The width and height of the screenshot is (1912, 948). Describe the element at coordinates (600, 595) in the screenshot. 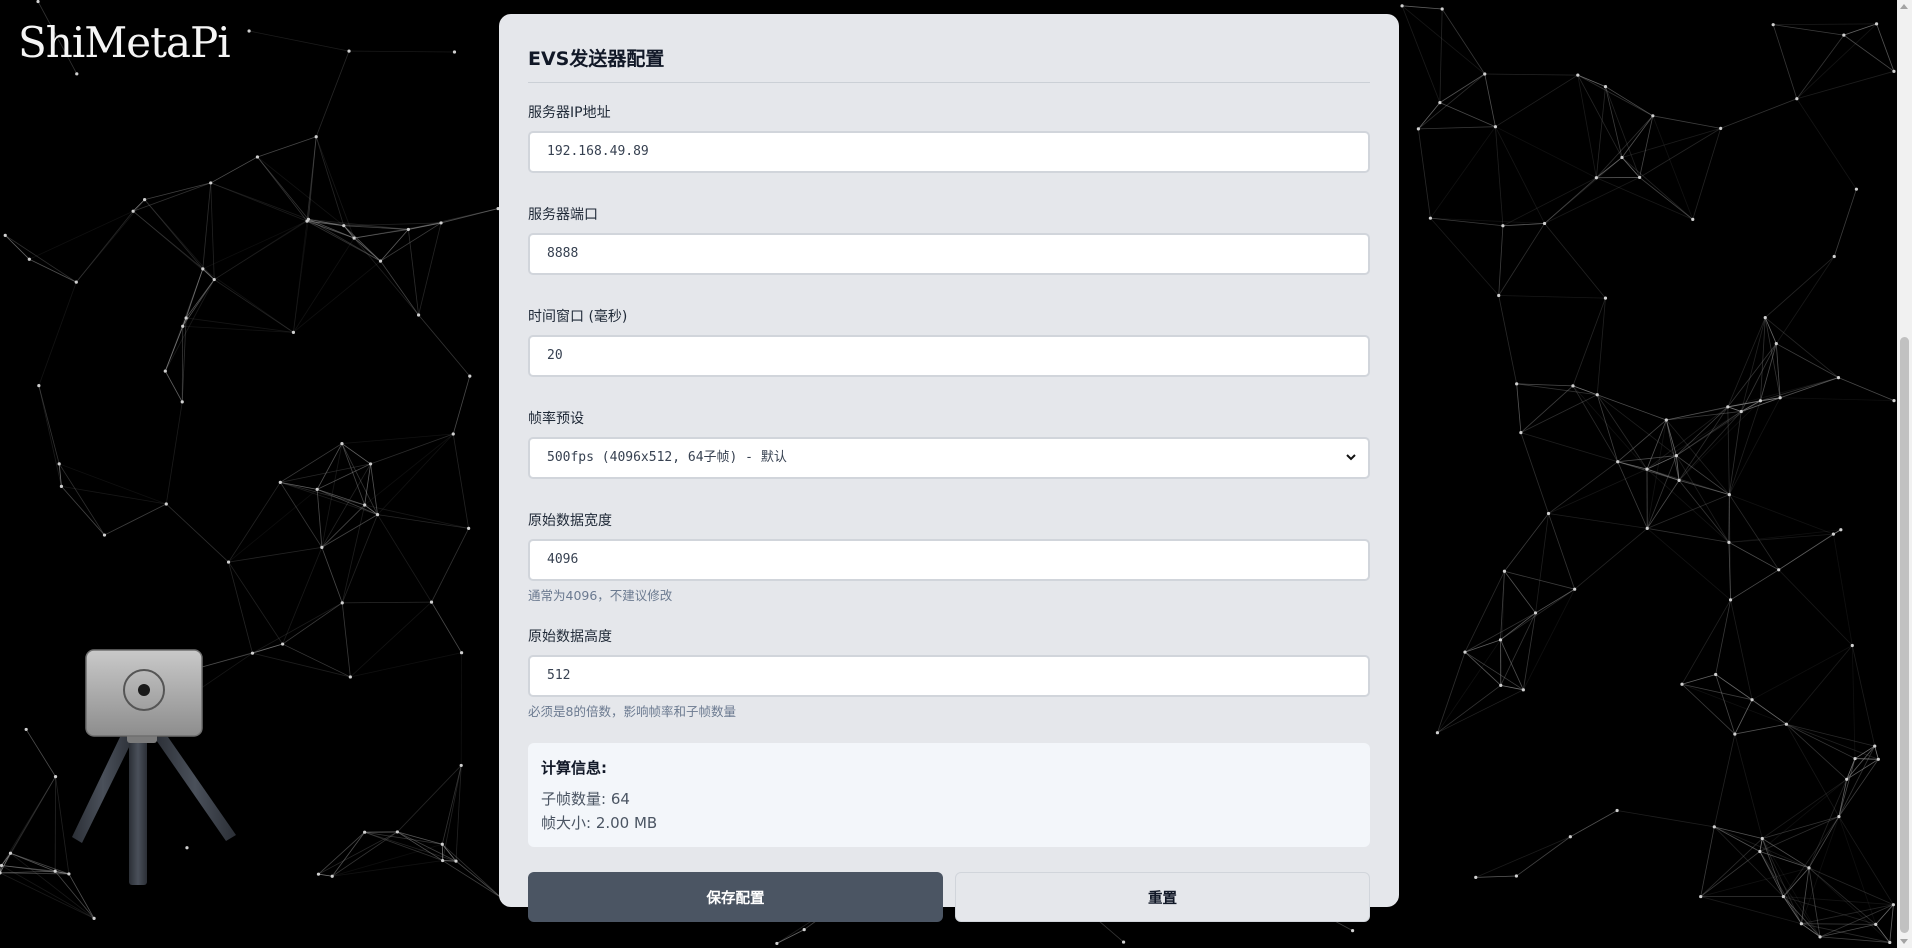

I see `raw-width-hint: 通常为4096，不建议修改` at that location.